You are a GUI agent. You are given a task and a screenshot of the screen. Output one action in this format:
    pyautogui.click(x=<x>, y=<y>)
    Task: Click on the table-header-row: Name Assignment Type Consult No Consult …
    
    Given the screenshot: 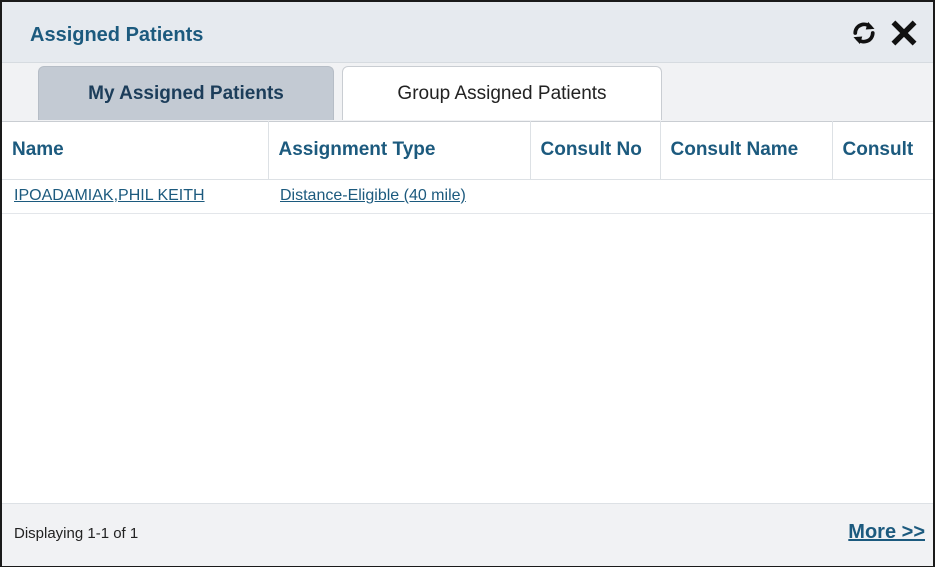 What is the action you would take?
    pyautogui.click(x=467, y=150)
    